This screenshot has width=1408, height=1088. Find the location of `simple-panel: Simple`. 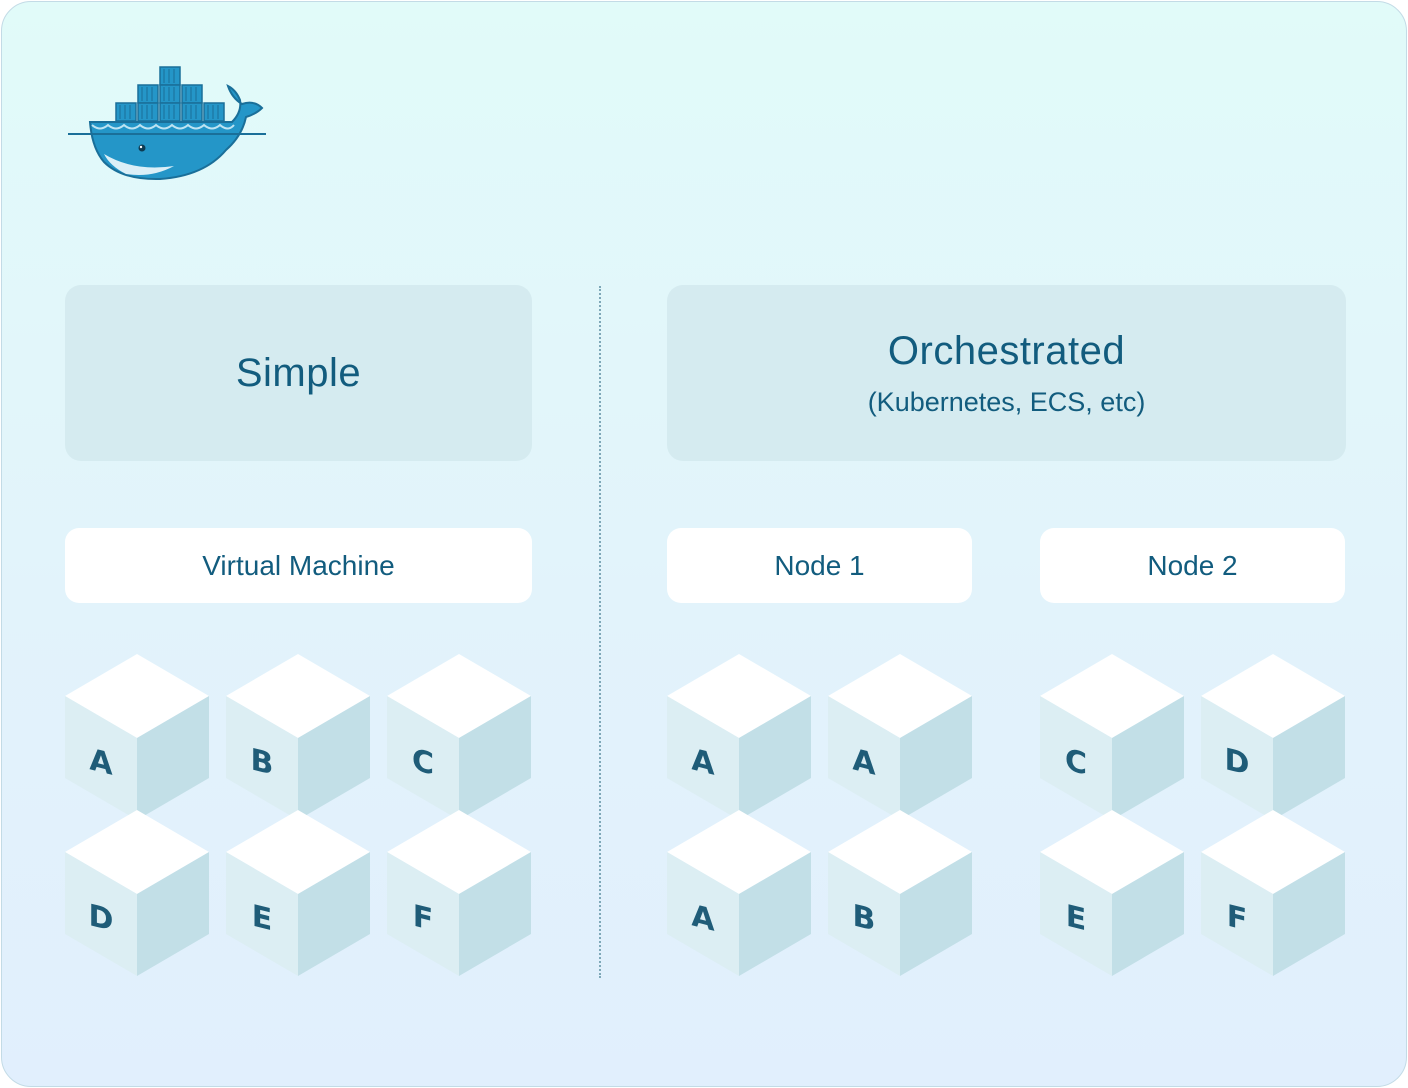

simple-panel: Simple is located at coordinates (298, 373).